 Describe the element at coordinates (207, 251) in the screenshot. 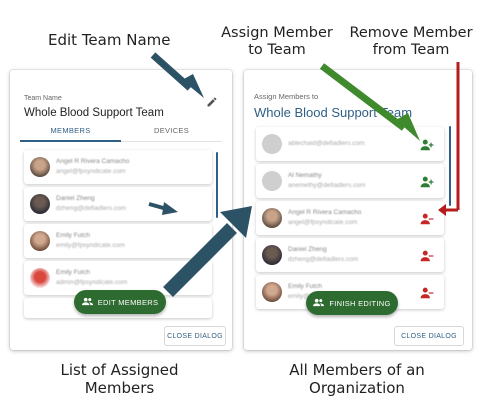

I see `arrow-open-all-members` at that location.